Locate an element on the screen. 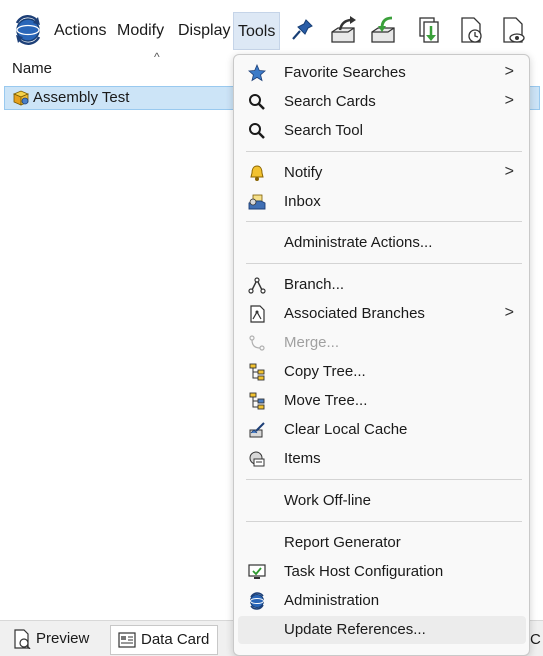 The image size is (543, 656). app-refresh-icon is located at coordinates (28, 30).